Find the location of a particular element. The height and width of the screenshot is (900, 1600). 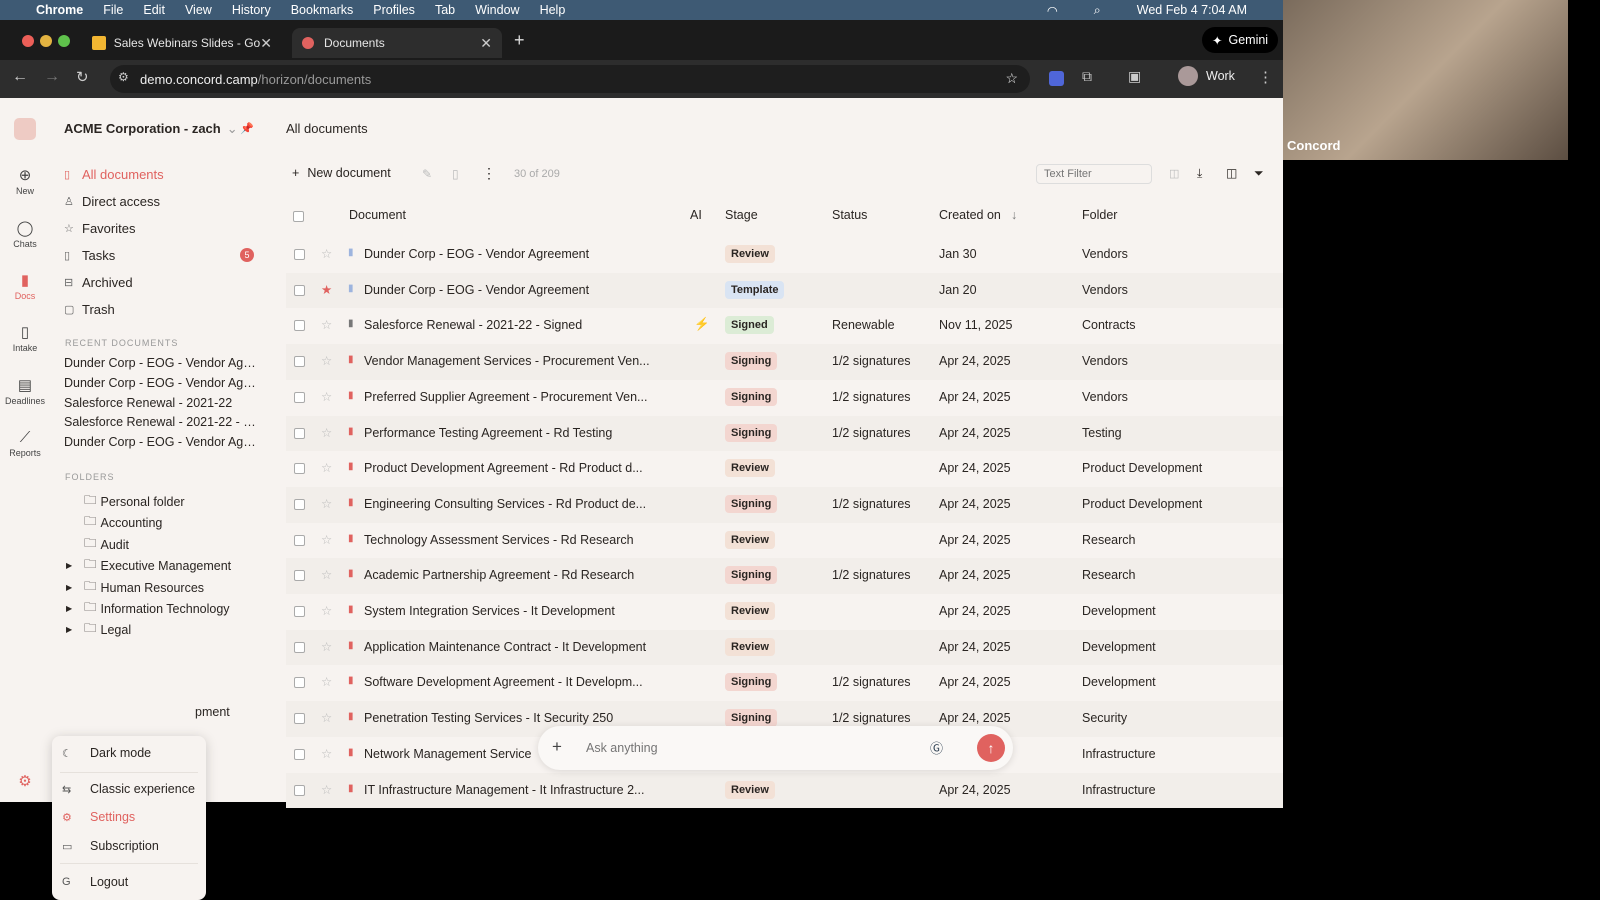

menu-file: File is located at coordinates (113, 10).